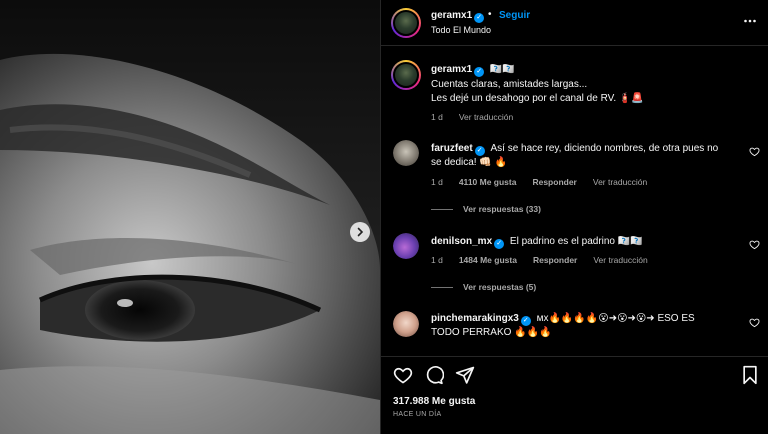  Describe the element at coordinates (469, 162) in the screenshot. I see `comment-text-continued: se dedica! 👊🏻 🔥` at that location.